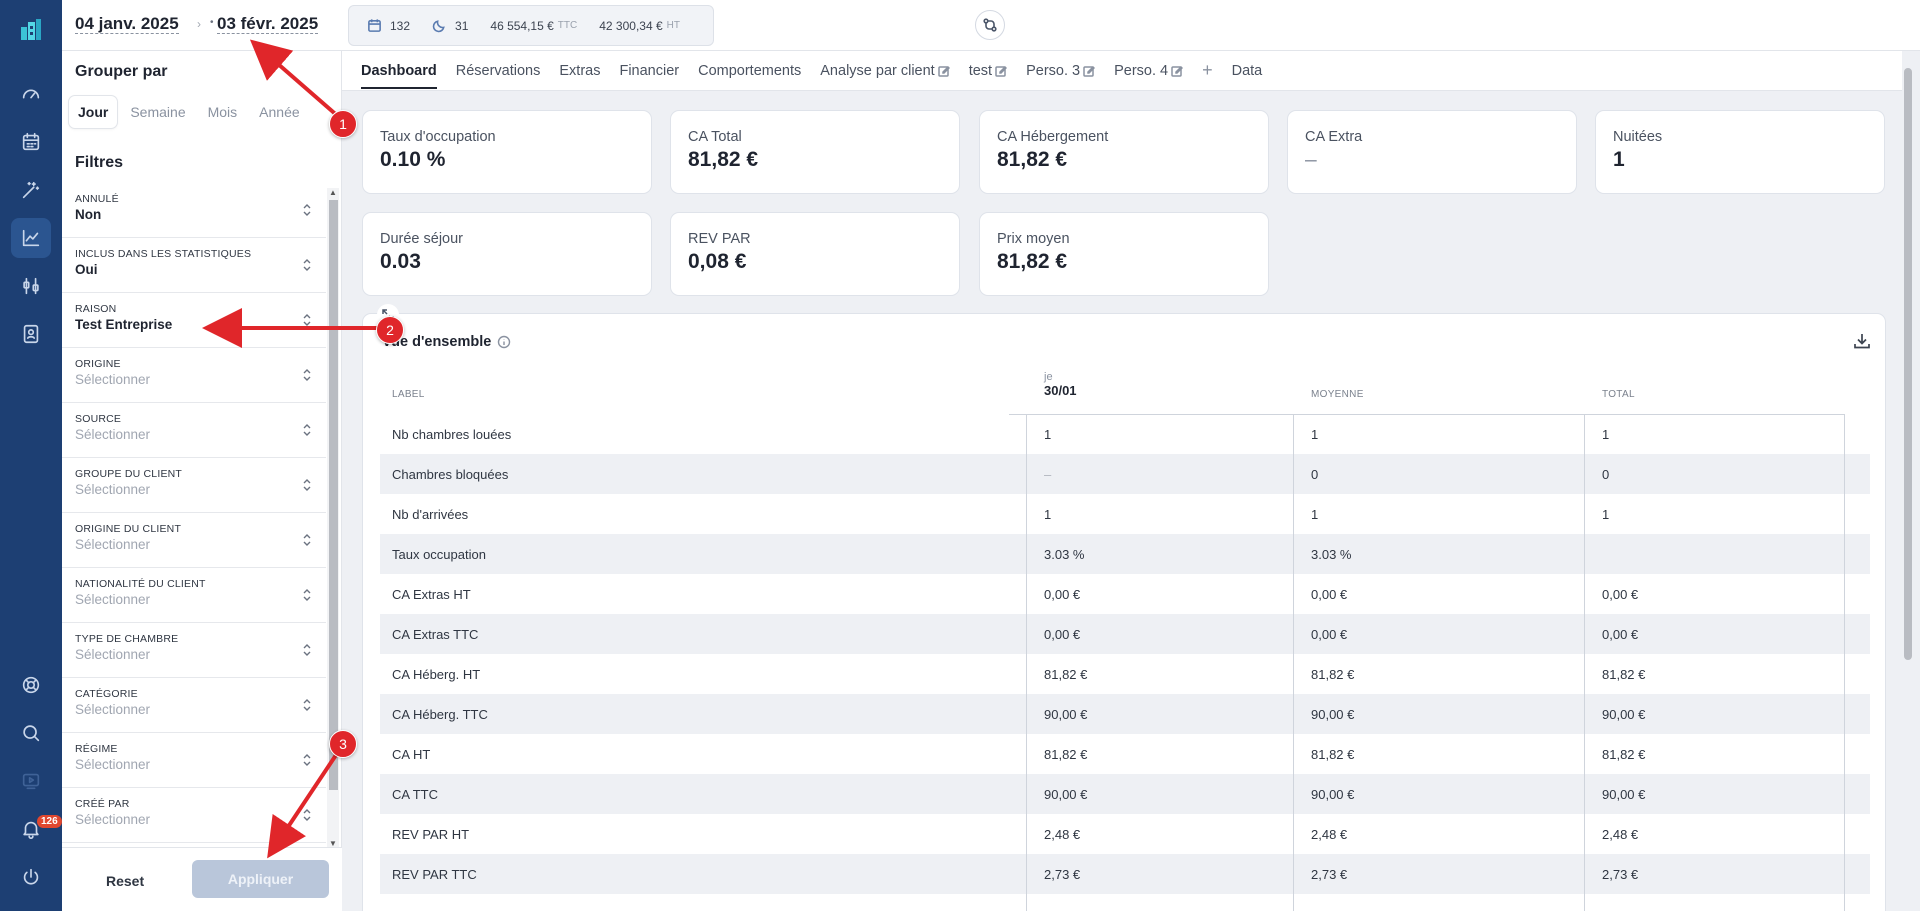 The width and height of the screenshot is (1920, 911). What do you see at coordinates (127, 24) in the screenshot?
I see `date-start-picker: 04 janv. 2025` at bounding box center [127, 24].